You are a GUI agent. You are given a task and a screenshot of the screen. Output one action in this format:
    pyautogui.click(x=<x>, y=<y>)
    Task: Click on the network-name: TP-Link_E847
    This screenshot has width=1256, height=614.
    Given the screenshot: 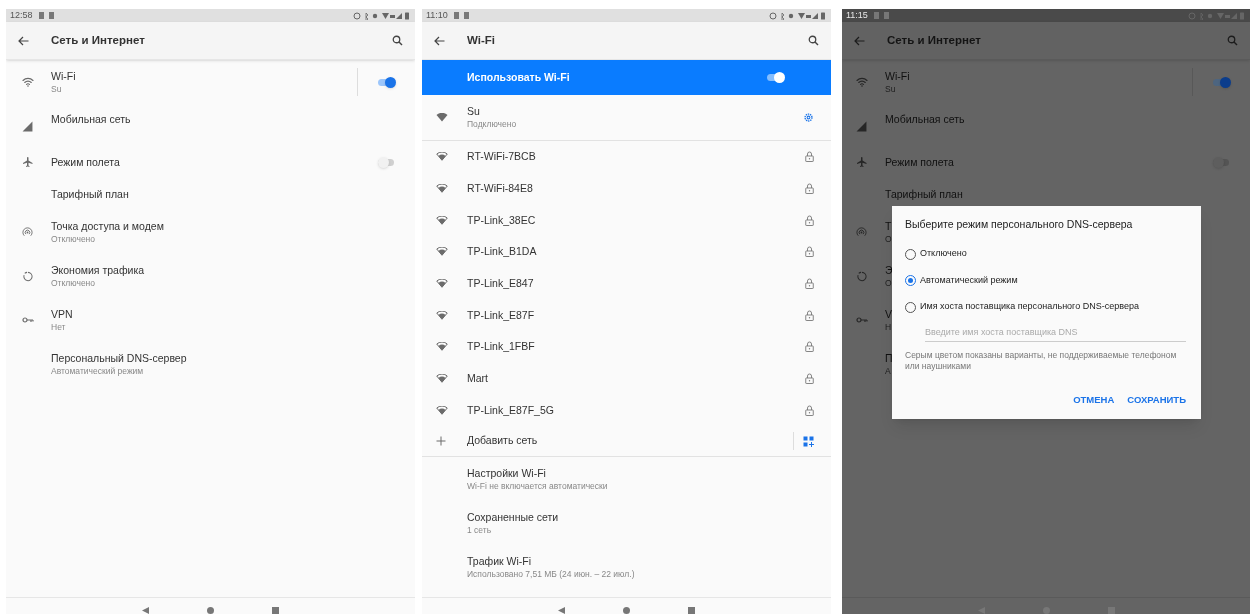 What is the action you would take?
    pyautogui.click(x=501, y=284)
    